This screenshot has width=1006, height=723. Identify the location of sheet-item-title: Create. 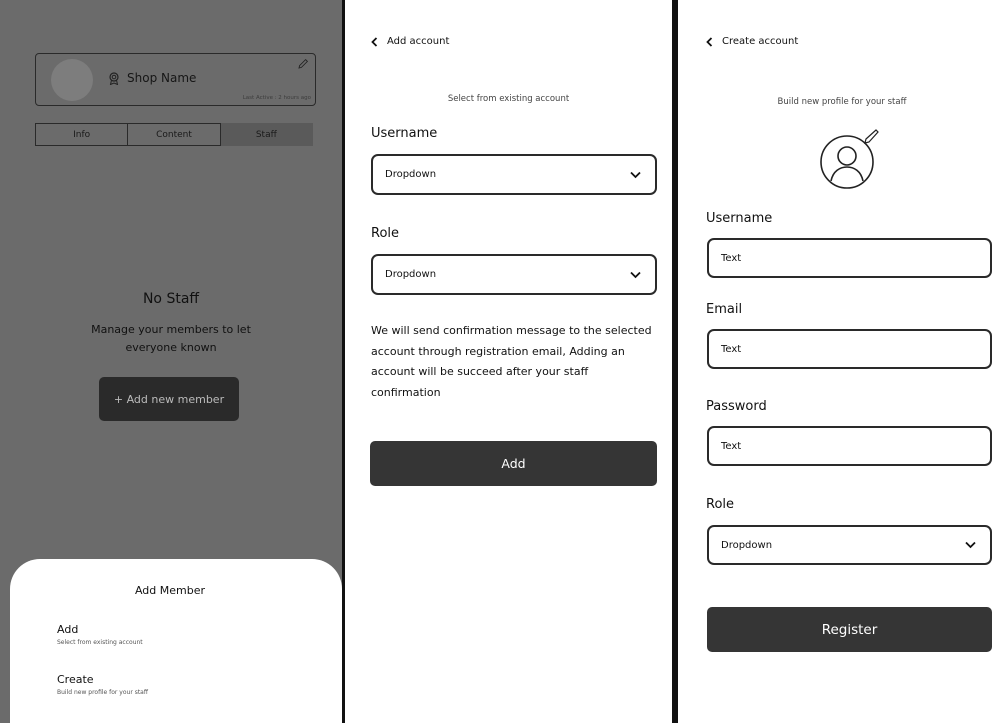
(75, 679).